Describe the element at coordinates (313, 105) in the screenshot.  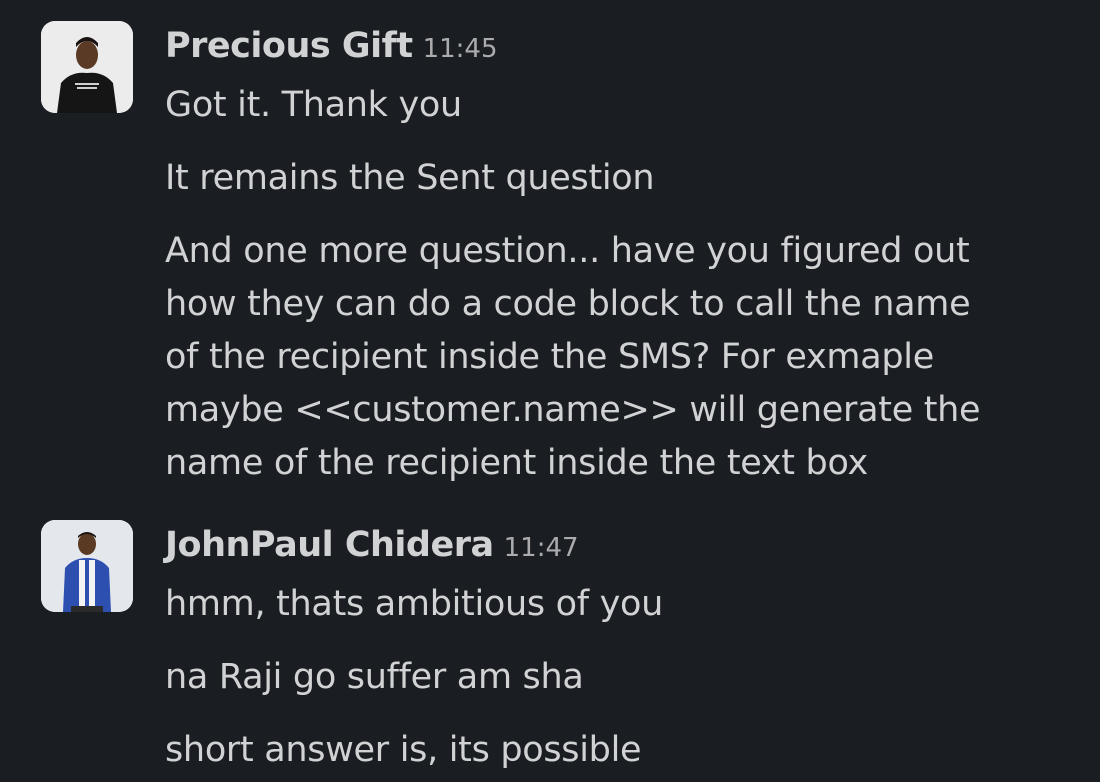
I see `message-text: Got it. Thank you` at that location.